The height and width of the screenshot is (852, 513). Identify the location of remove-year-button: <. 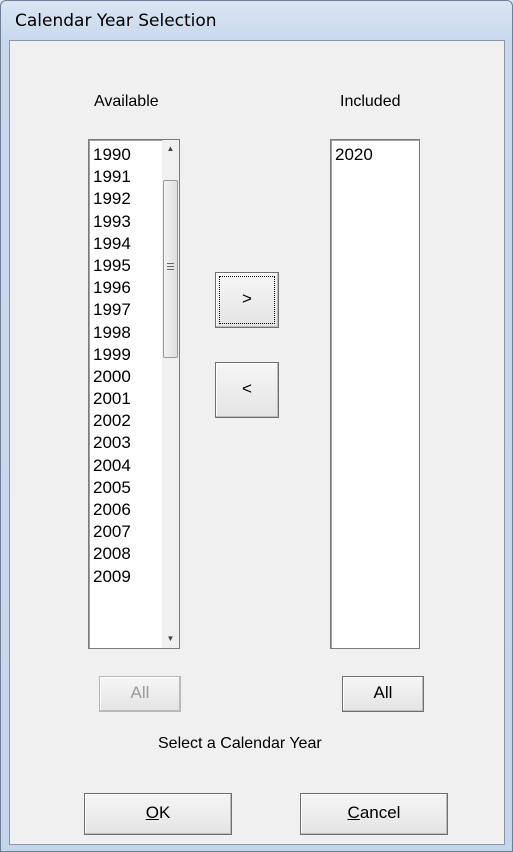
(247, 390).